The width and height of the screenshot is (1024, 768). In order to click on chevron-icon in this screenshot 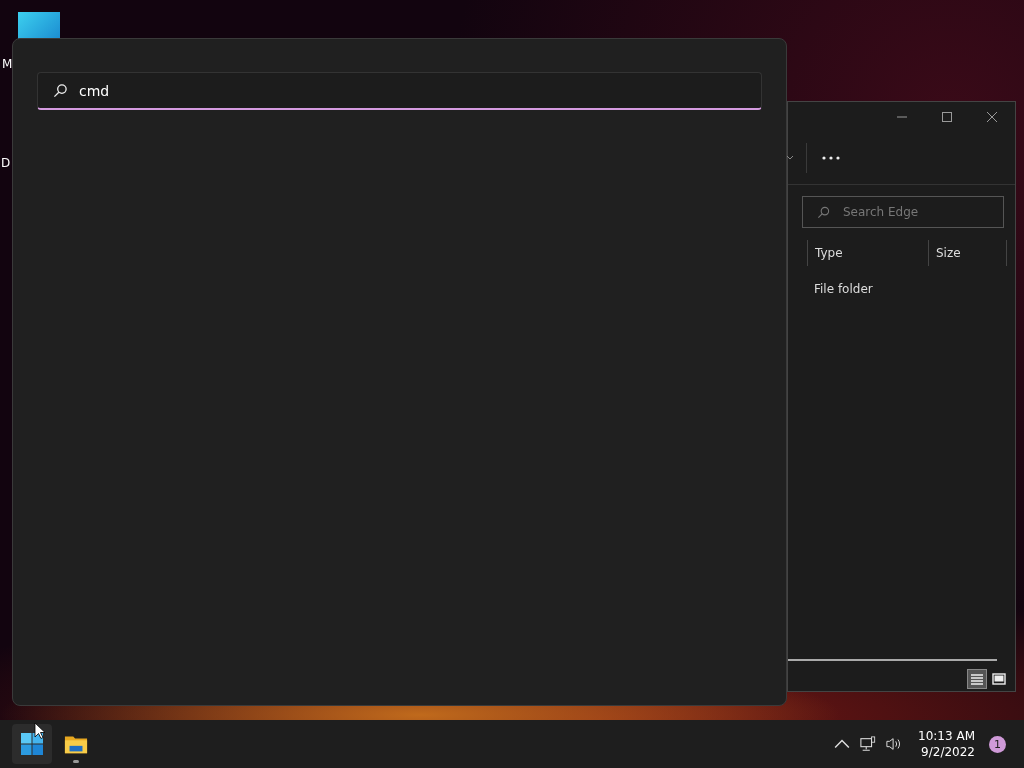, I will do `click(790, 158)`.